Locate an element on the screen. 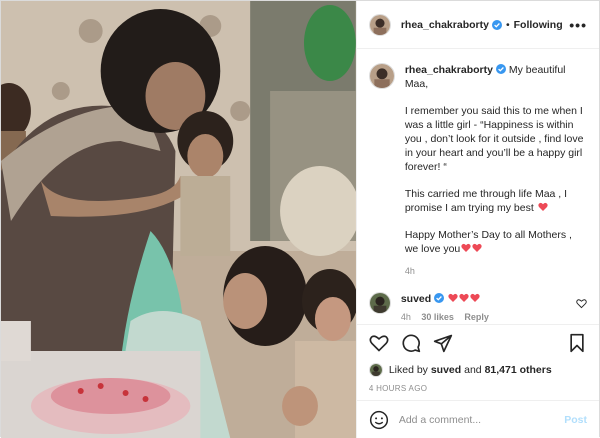  caption-author-avatar is located at coordinates (381, 76).